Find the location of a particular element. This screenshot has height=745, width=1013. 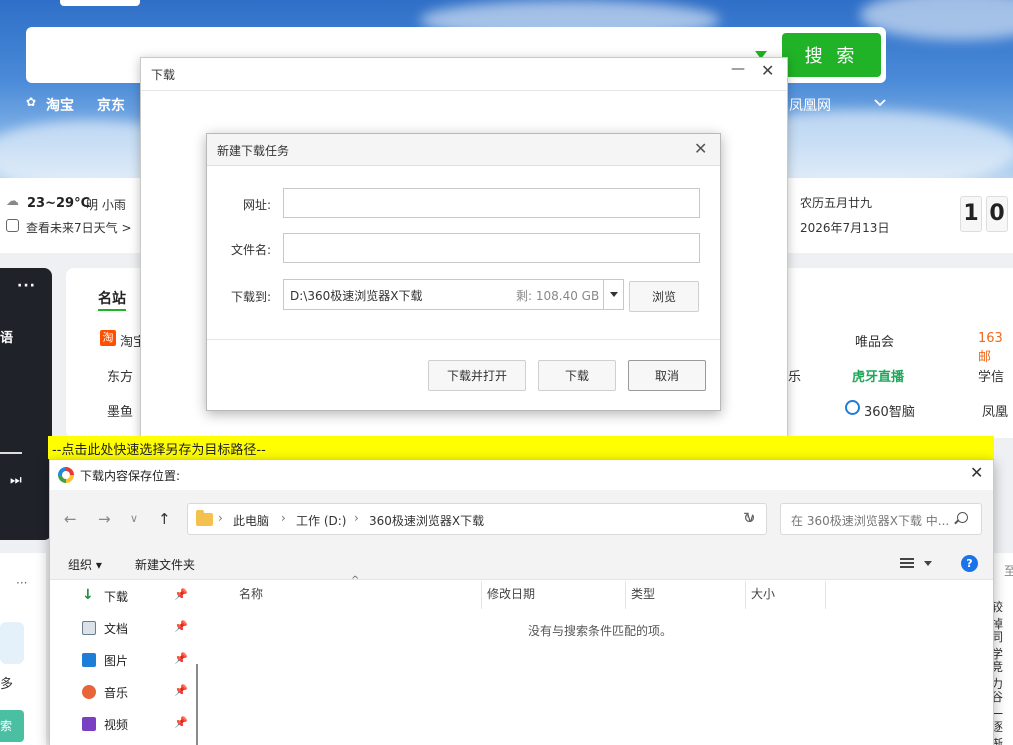

filename-field is located at coordinates (491, 248).